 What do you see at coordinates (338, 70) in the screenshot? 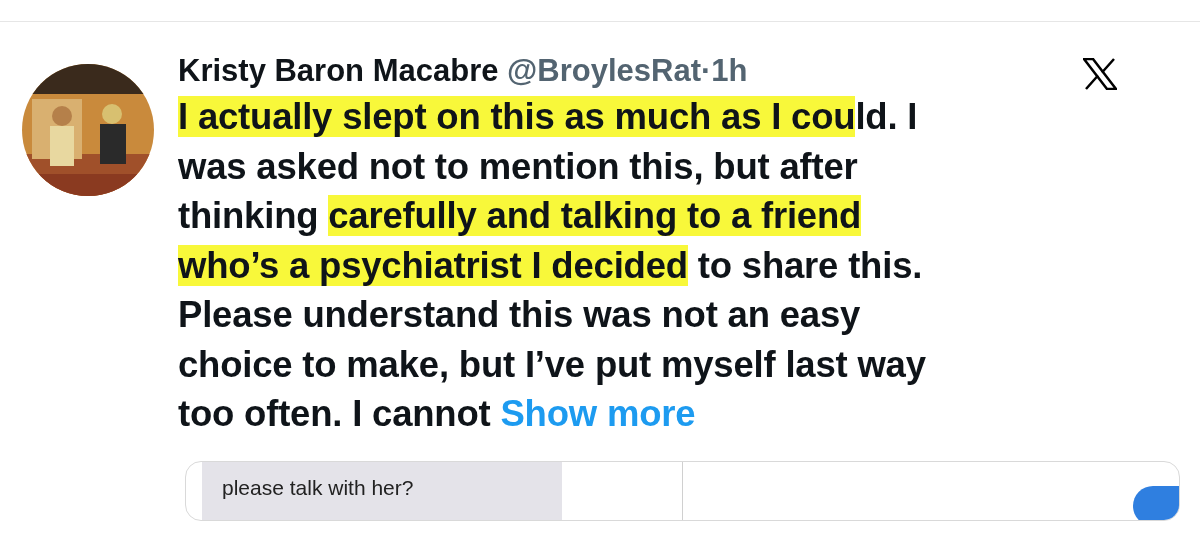
I see `author-name: Kristy Baron Macabre` at bounding box center [338, 70].